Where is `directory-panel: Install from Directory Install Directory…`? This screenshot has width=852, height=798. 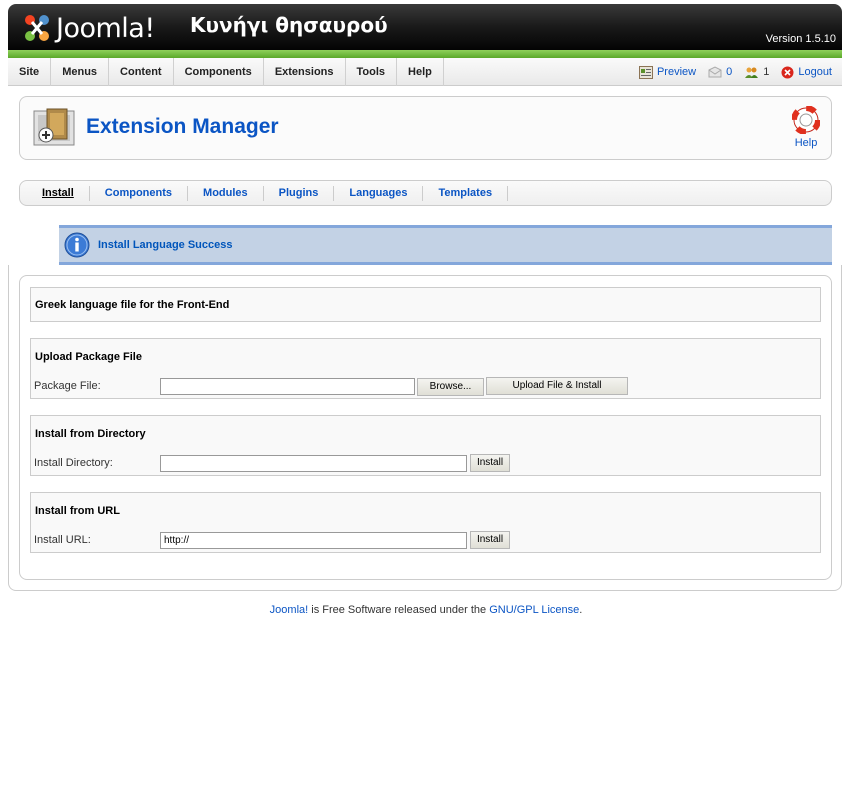 directory-panel: Install from Directory Install Directory… is located at coordinates (425, 445).